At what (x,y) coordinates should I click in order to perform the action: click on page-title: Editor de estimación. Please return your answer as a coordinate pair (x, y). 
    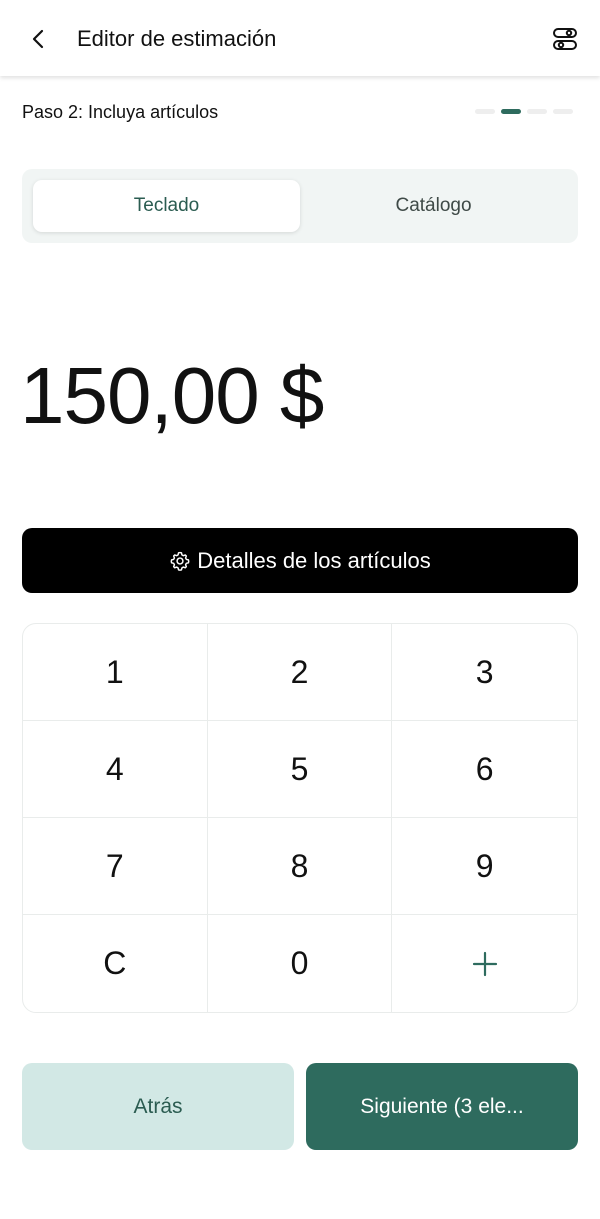
    Looking at the image, I should click on (177, 38).